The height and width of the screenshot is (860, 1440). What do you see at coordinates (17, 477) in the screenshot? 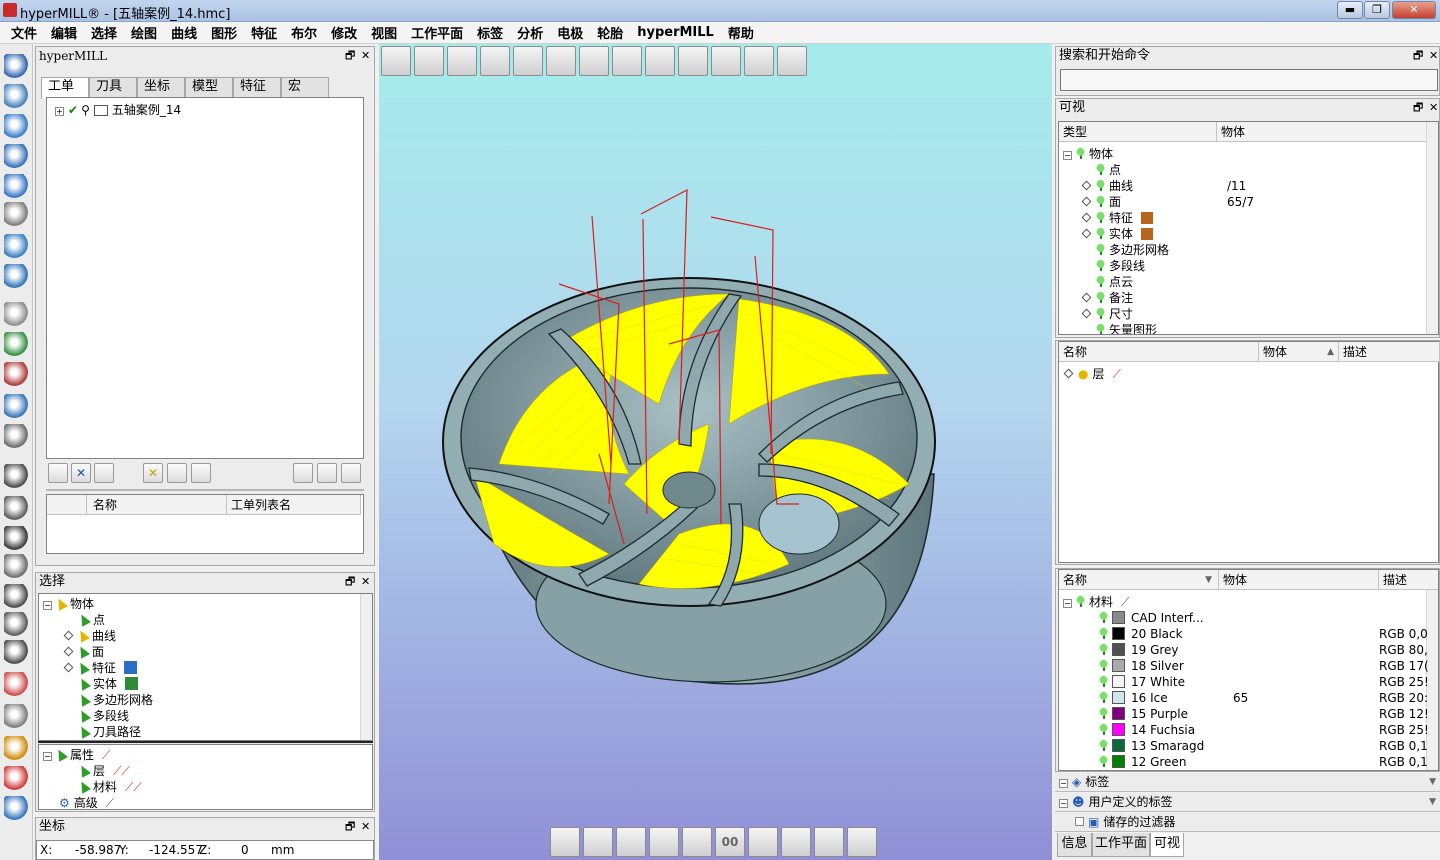
I see `cube-wire-icon` at bounding box center [17, 477].